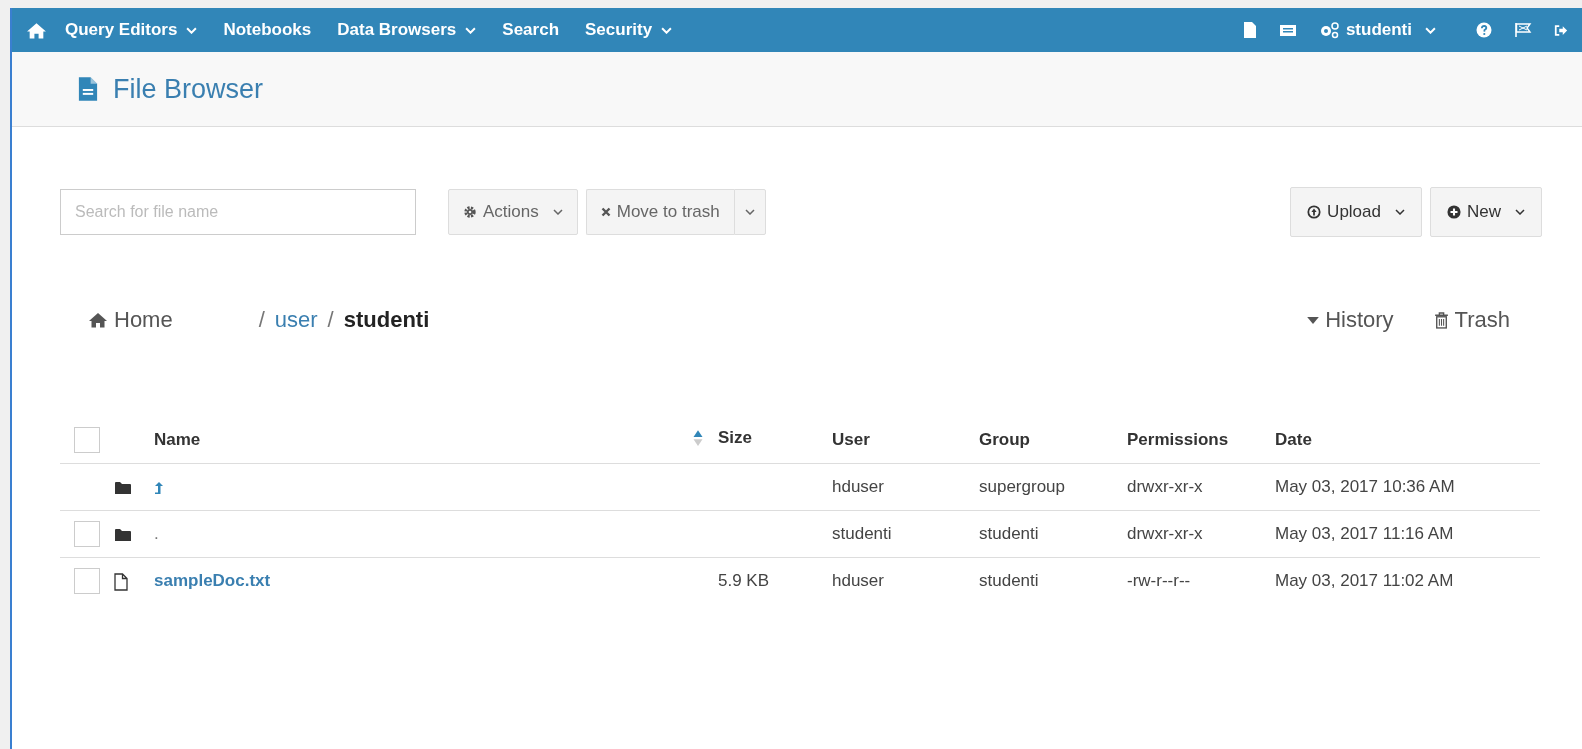 The height and width of the screenshot is (749, 1582). What do you see at coordinates (267, 30) in the screenshot?
I see `nav-menu-item: Notebooks` at bounding box center [267, 30].